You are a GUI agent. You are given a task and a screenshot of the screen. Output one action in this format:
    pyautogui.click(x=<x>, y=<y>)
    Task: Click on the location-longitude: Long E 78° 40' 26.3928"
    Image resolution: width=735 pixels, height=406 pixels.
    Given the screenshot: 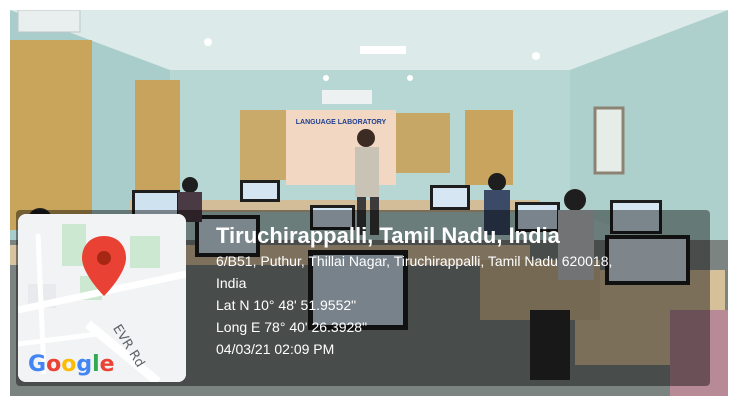 What is the action you would take?
    pyautogui.click(x=292, y=327)
    